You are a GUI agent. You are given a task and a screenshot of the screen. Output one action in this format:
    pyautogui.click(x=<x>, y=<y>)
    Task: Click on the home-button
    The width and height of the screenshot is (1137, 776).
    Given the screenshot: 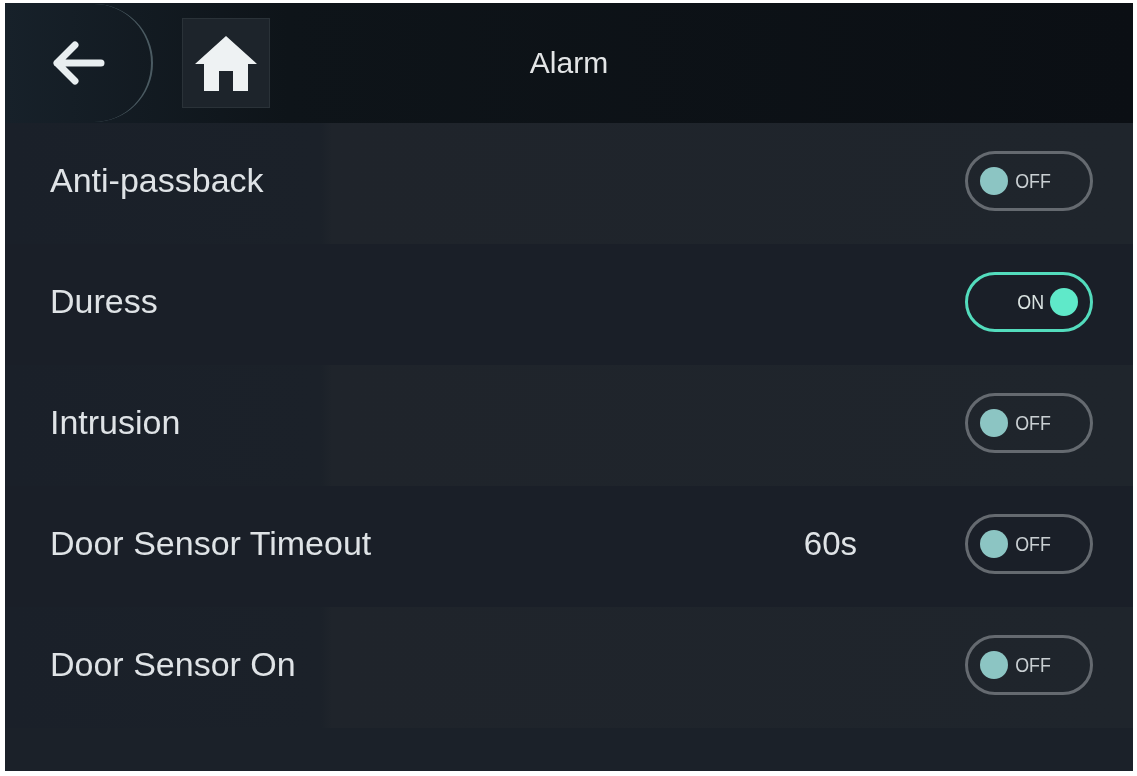 What is the action you would take?
    pyautogui.click(x=226, y=63)
    